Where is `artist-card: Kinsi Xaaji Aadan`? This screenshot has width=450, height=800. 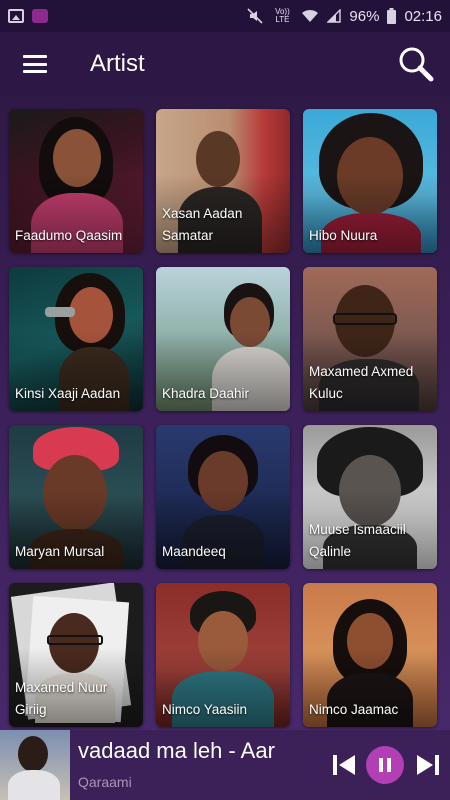 artist-card: Kinsi Xaaji Aadan is located at coordinates (76, 339).